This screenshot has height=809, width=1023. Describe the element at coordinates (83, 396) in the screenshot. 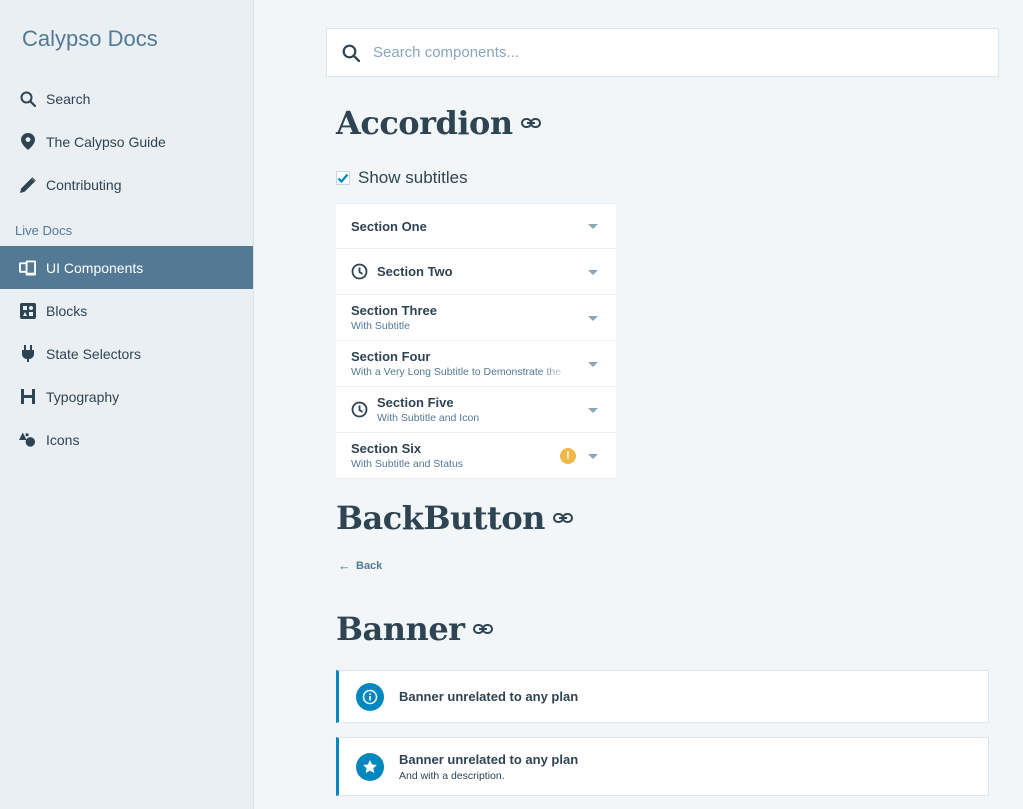

I see `sidebar-item-label: Typography` at that location.